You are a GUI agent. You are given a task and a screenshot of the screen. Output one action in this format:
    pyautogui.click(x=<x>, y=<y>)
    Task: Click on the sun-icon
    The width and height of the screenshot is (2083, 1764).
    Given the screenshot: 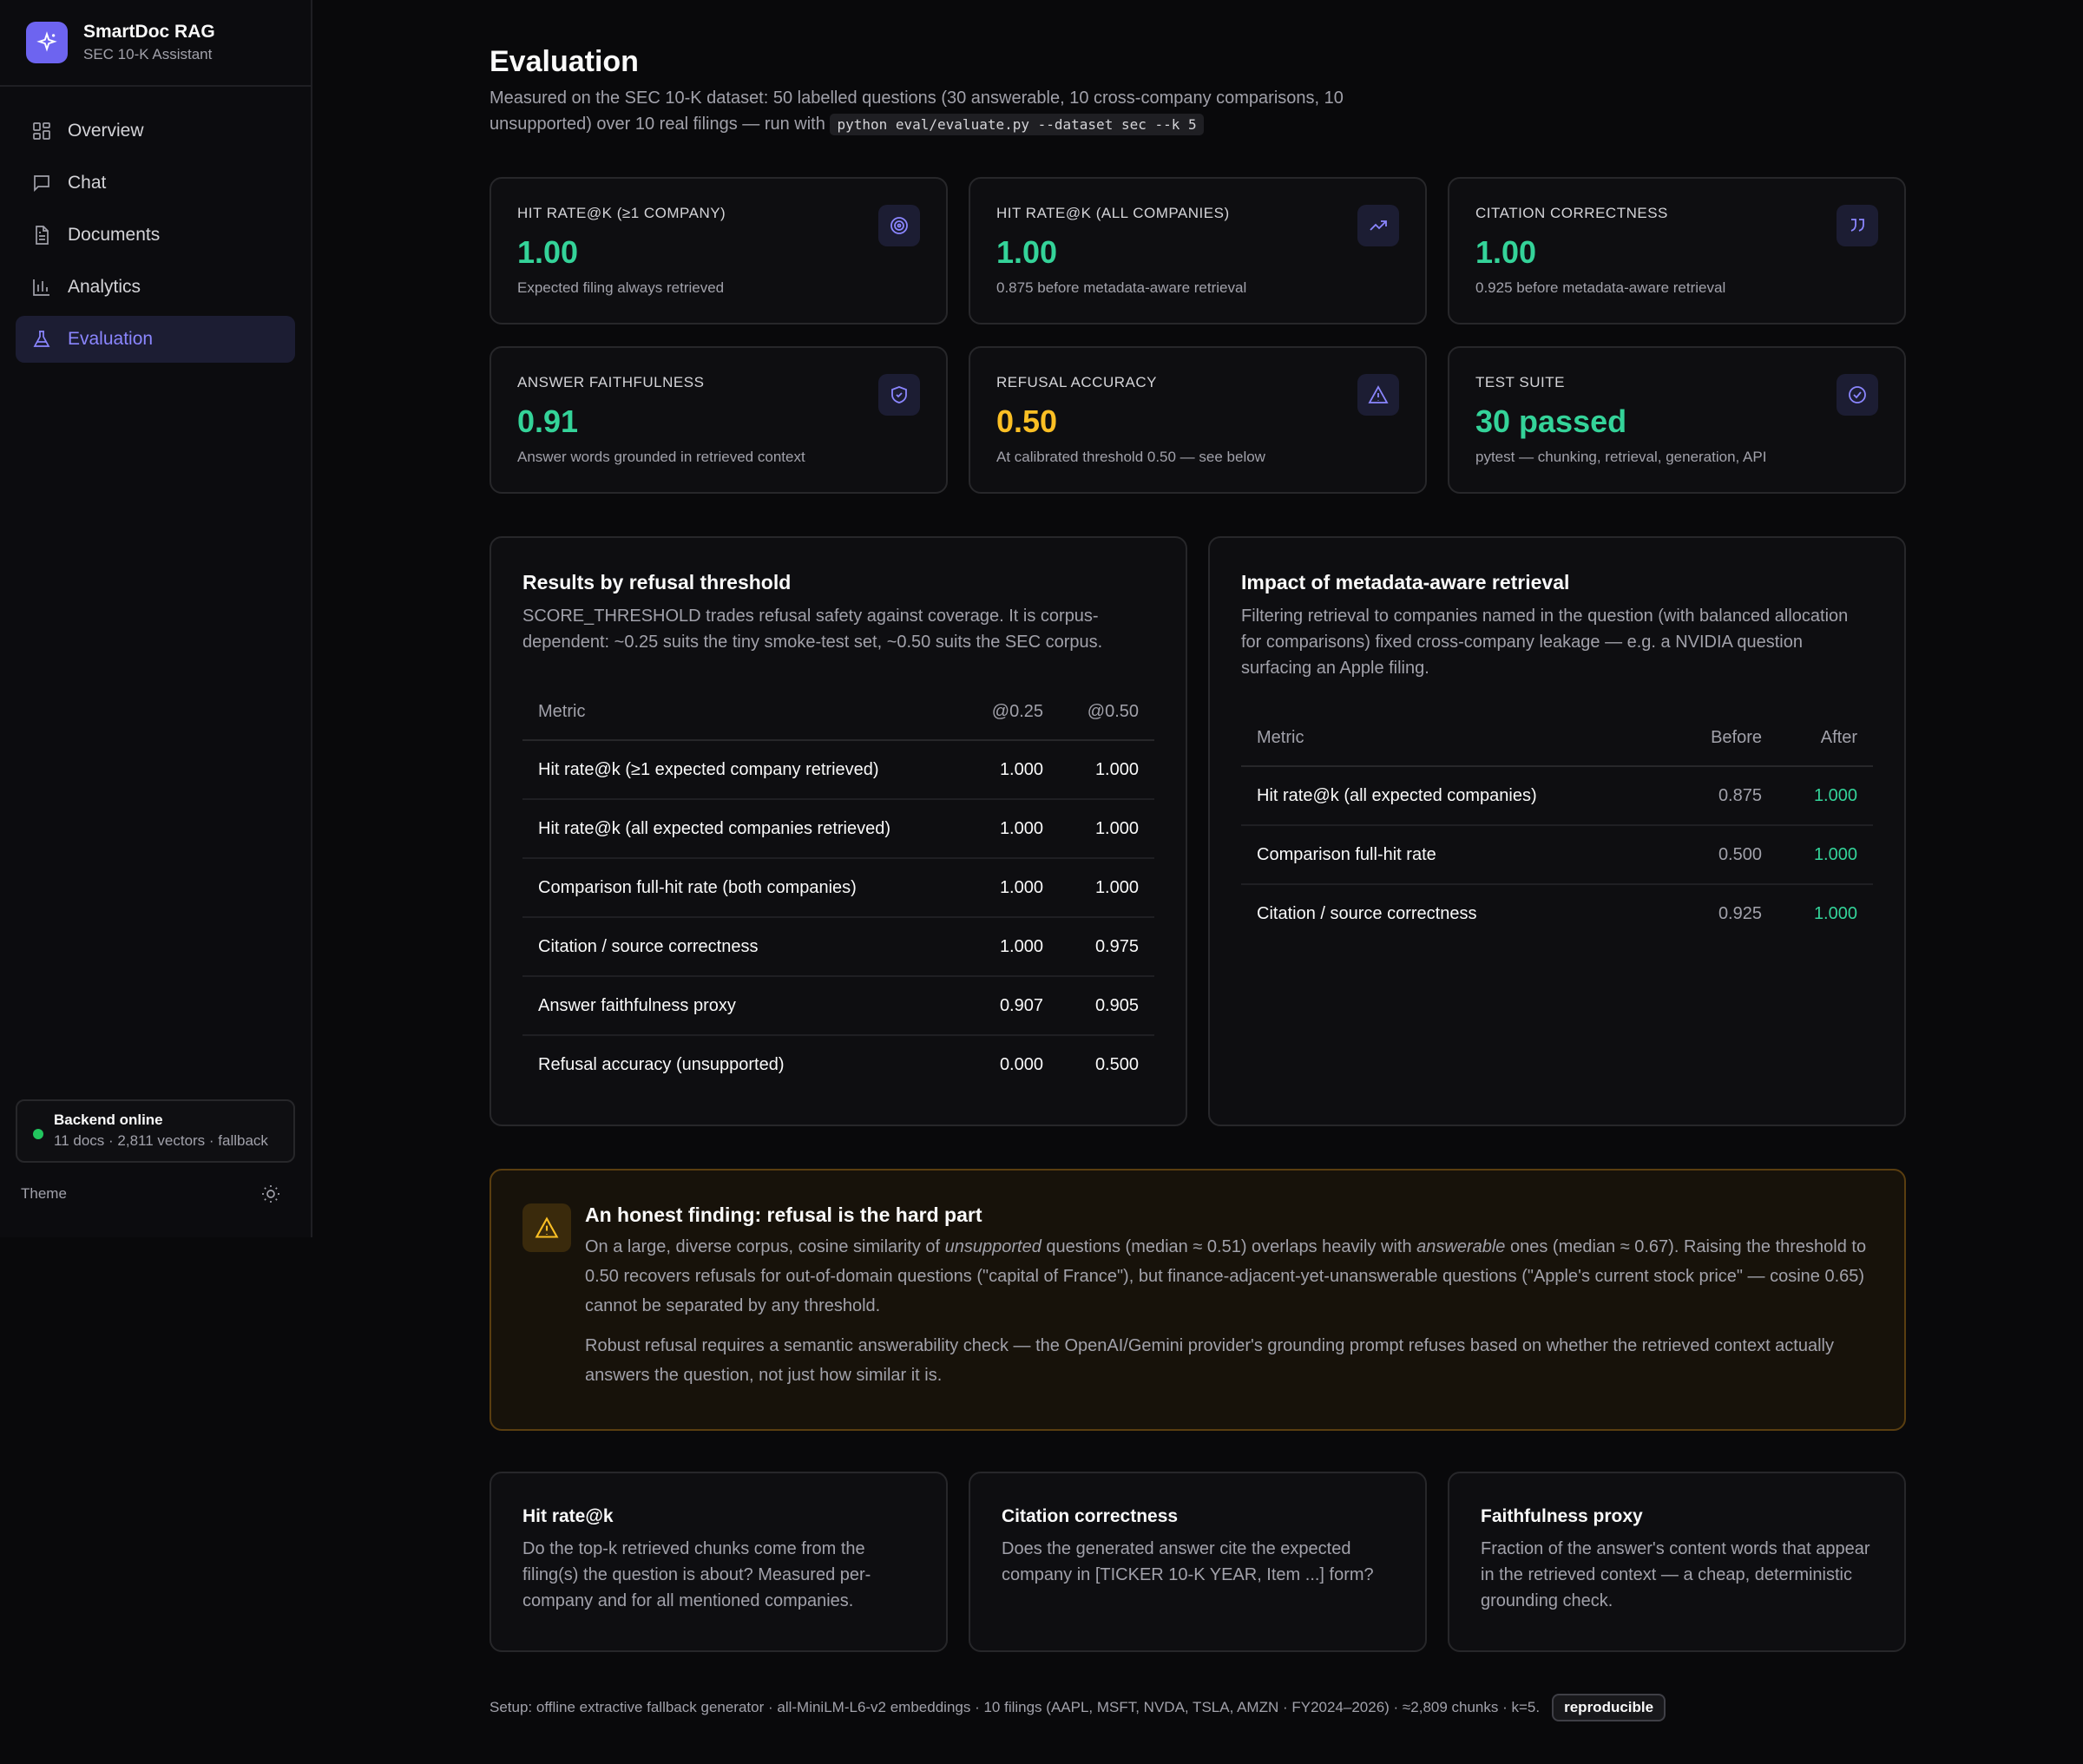 What is the action you would take?
    pyautogui.click(x=270, y=1194)
    